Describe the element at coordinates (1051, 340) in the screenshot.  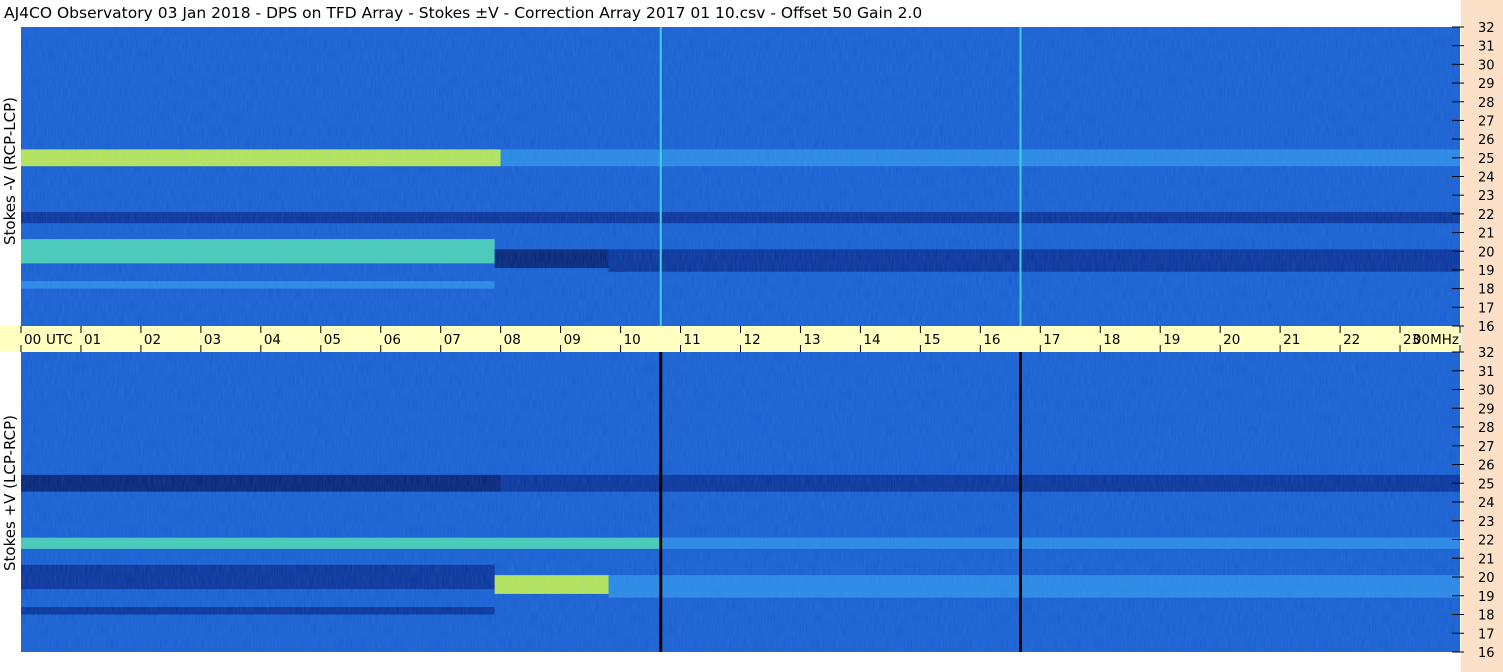
I see `time-tick-label: 17` at that location.